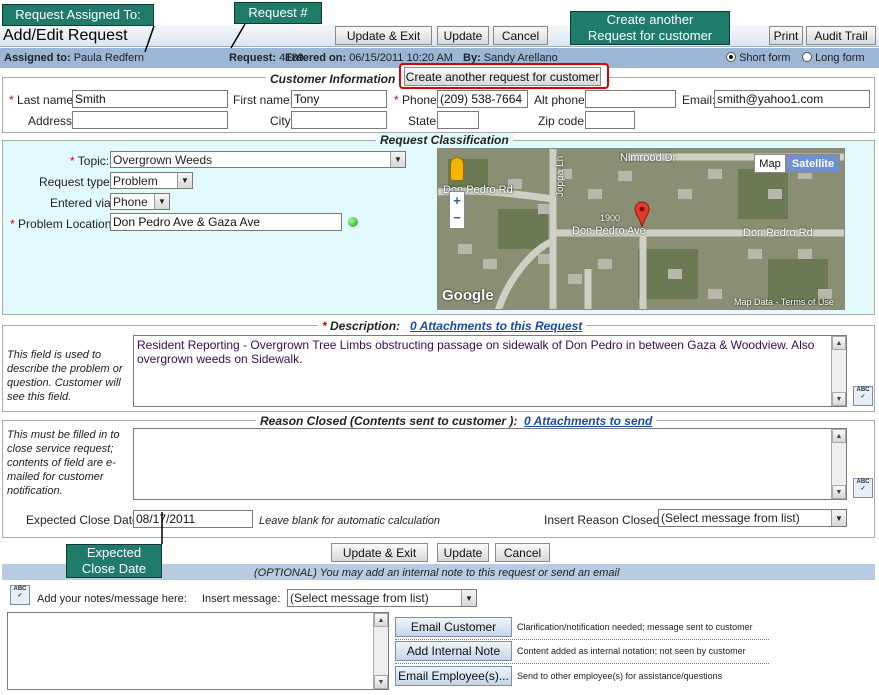 This screenshot has height=695, width=879. I want to click on insert-message-label: Insert message:, so click(241, 599).